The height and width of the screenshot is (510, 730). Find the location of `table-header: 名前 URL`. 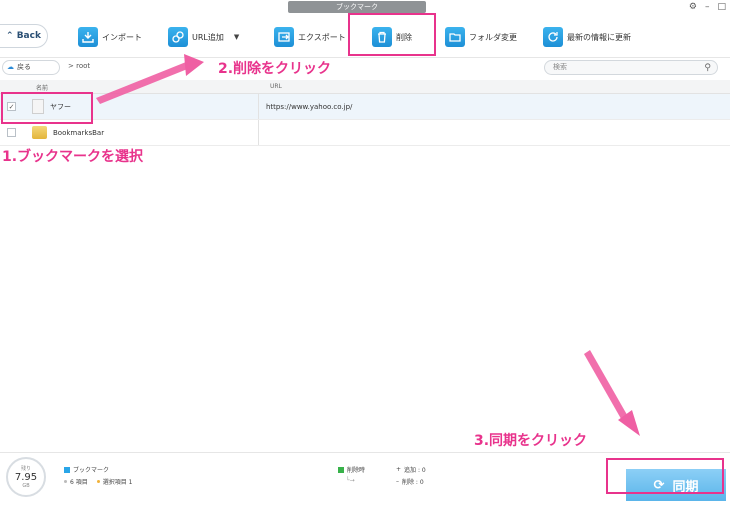

table-header: 名前 URL is located at coordinates (365, 87).